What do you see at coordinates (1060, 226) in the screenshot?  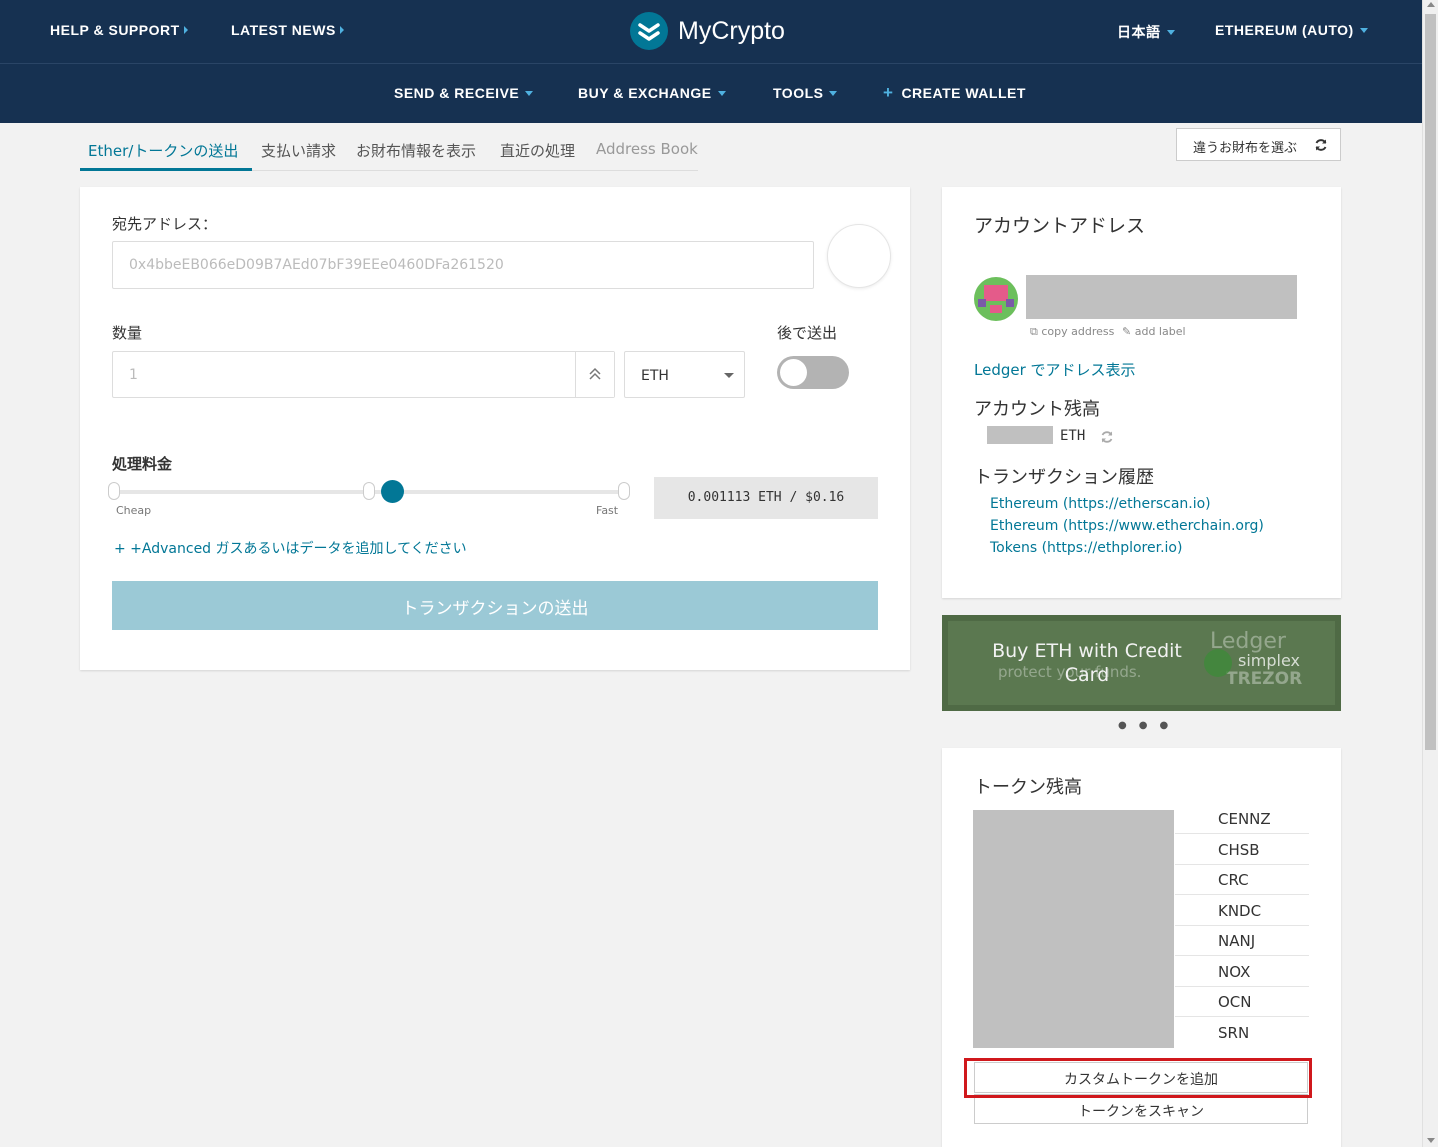 I see `account-address-title: アカウントアドレス` at bounding box center [1060, 226].